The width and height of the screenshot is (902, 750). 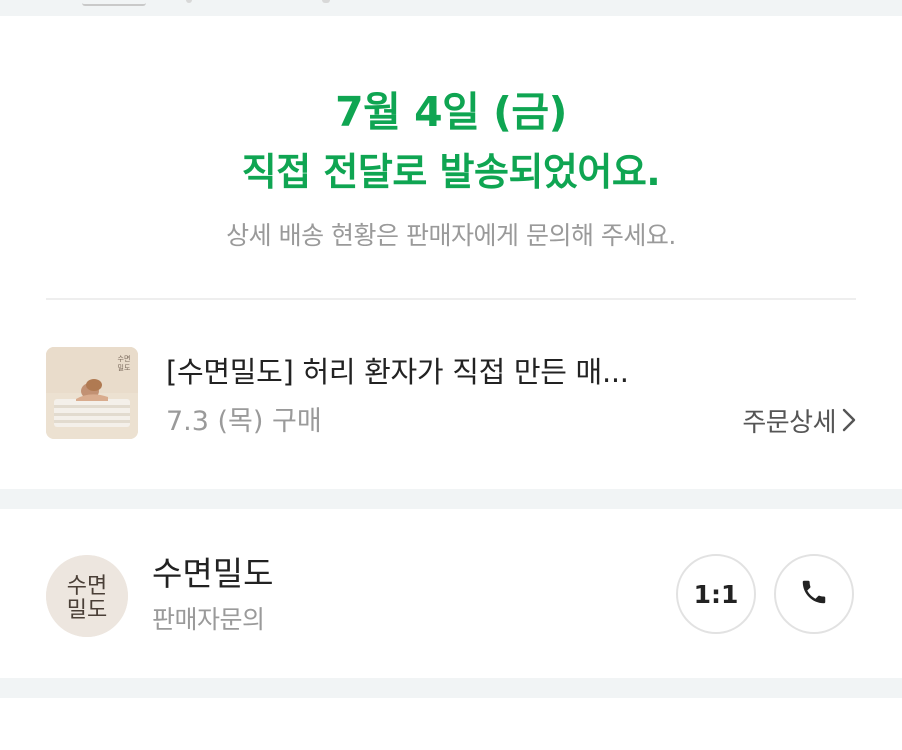 What do you see at coordinates (213, 573) in the screenshot?
I see `seller-name: 수면밀도` at bounding box center [213, 573].